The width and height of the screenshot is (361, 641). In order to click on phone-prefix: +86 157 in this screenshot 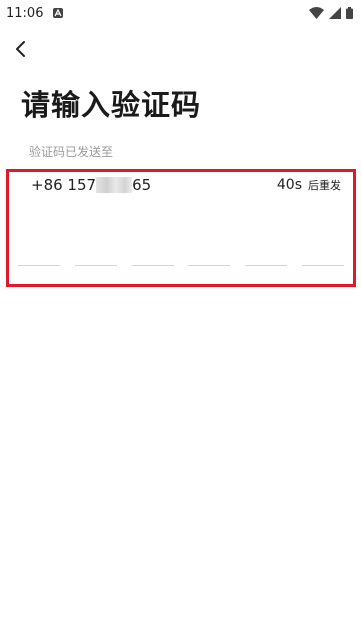, I will do `click(64, 185)`.